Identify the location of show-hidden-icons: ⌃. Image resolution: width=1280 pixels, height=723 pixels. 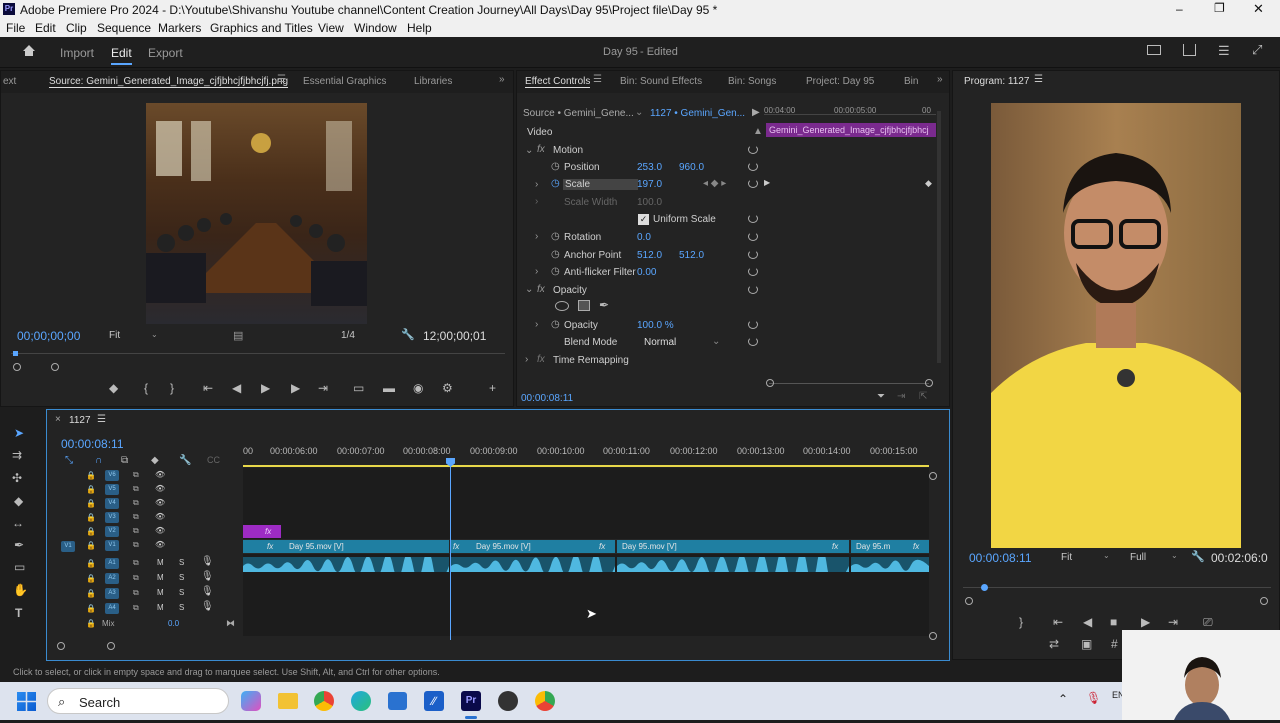
(1063, 699).